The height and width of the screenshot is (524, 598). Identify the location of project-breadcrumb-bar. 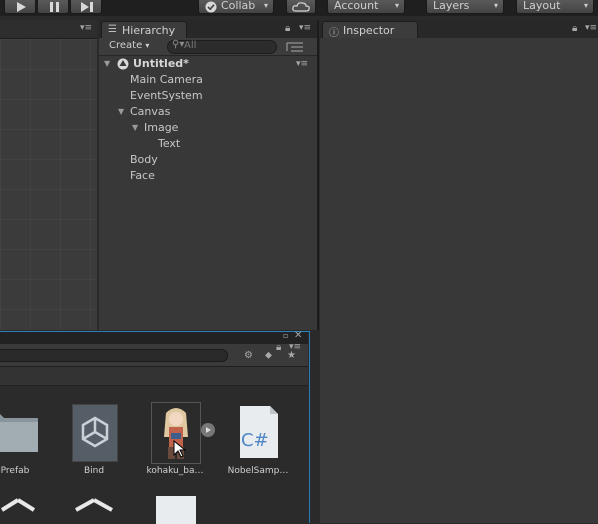
(154, 376).